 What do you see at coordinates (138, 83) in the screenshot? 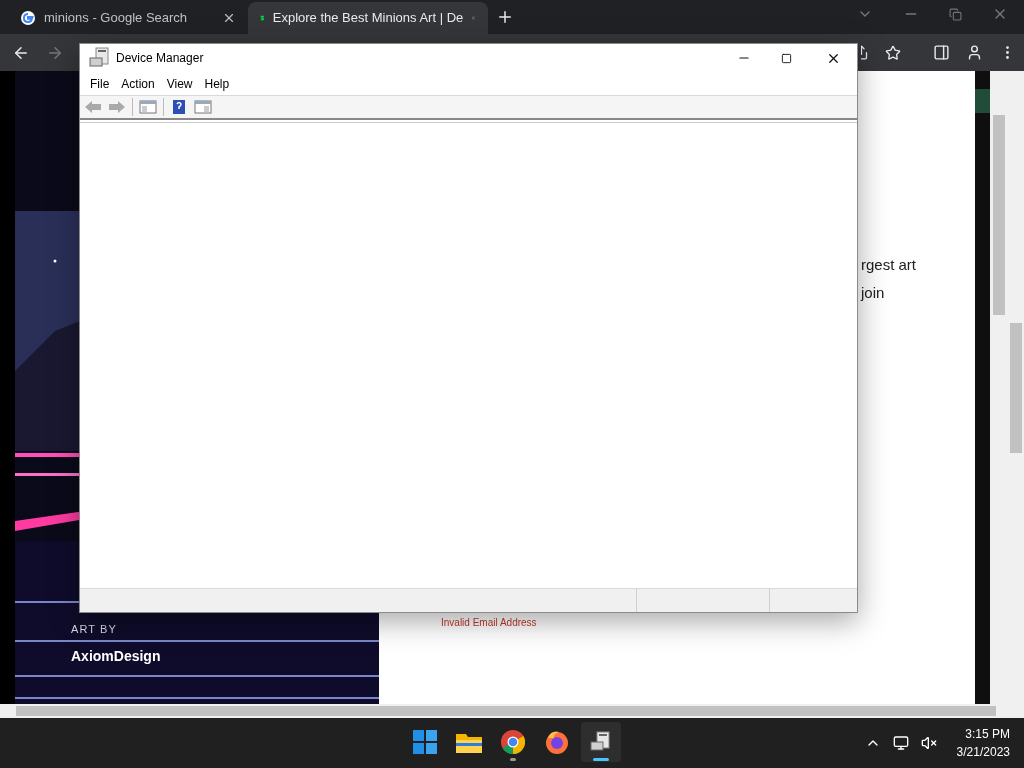
I see `menu-item: Action` at bounding box center [138, 83].